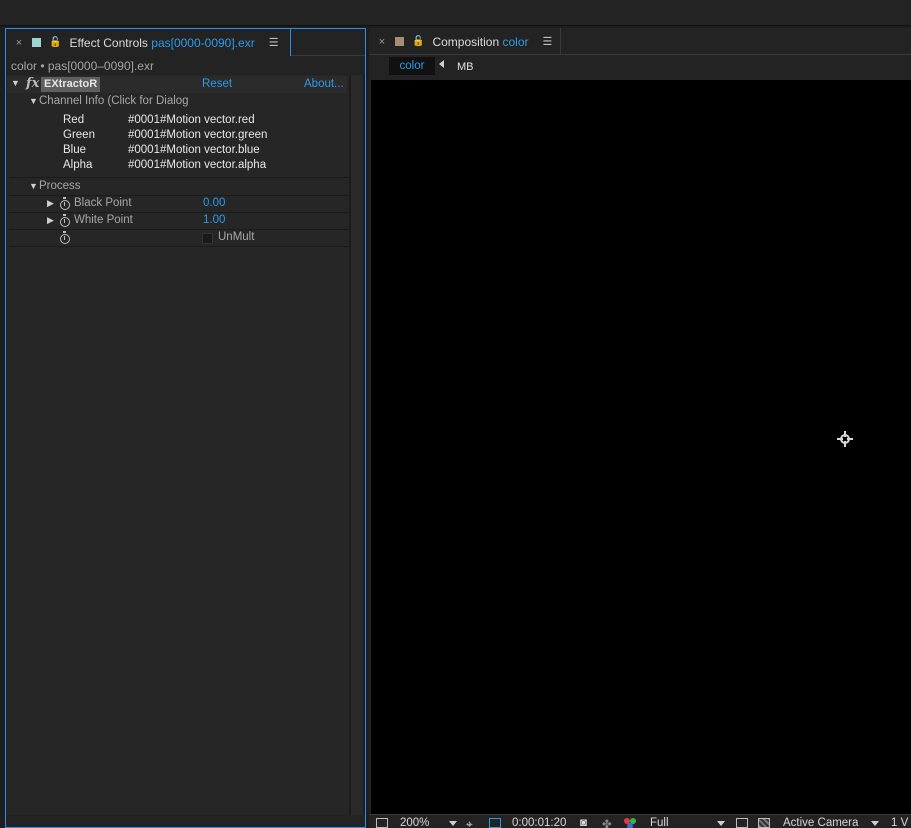  What do you see at coordinates (607, 822) in the screenshot?
I see `show-snapshot-icon: ✤` at bounding box center [607, 822].